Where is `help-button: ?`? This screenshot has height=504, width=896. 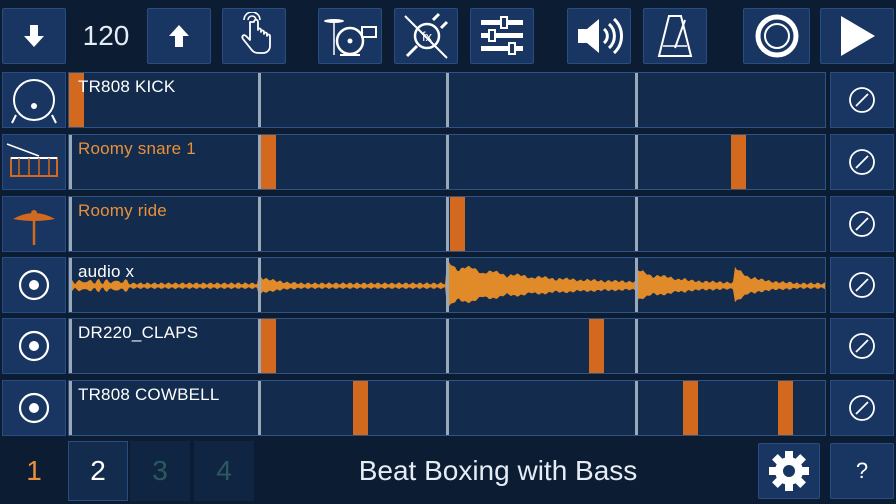 help-button: ? is located at coordinates (862, 471).